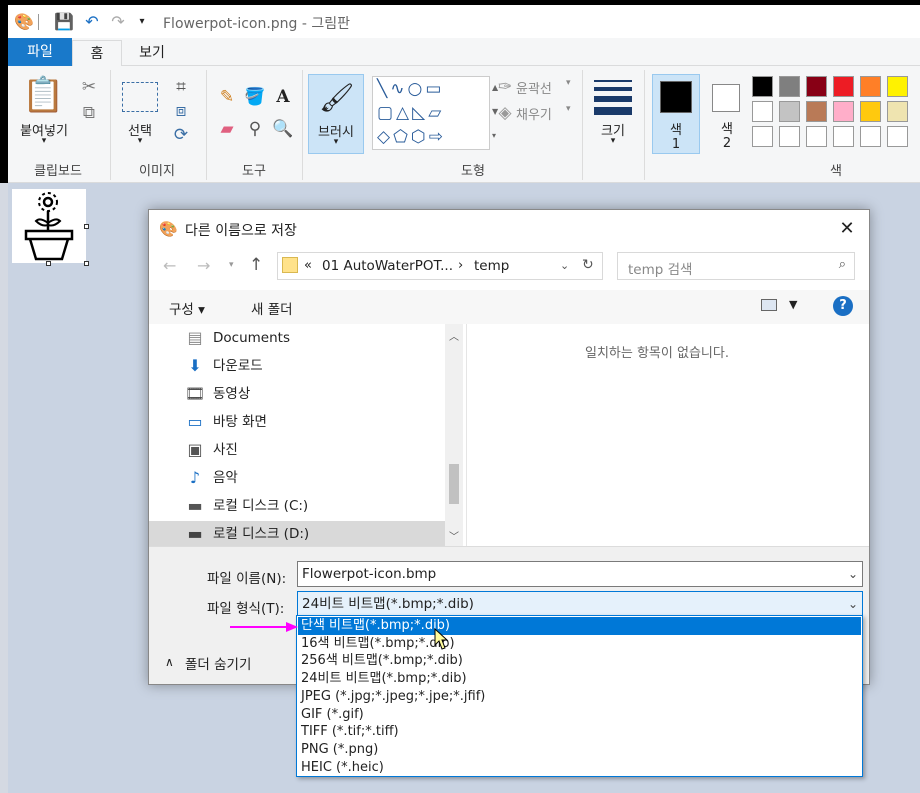  What do you see at coordinates (433, 89) in the screenshot?
I see `shape-row: ╲∿○▭` at bounding box center [433, 89].